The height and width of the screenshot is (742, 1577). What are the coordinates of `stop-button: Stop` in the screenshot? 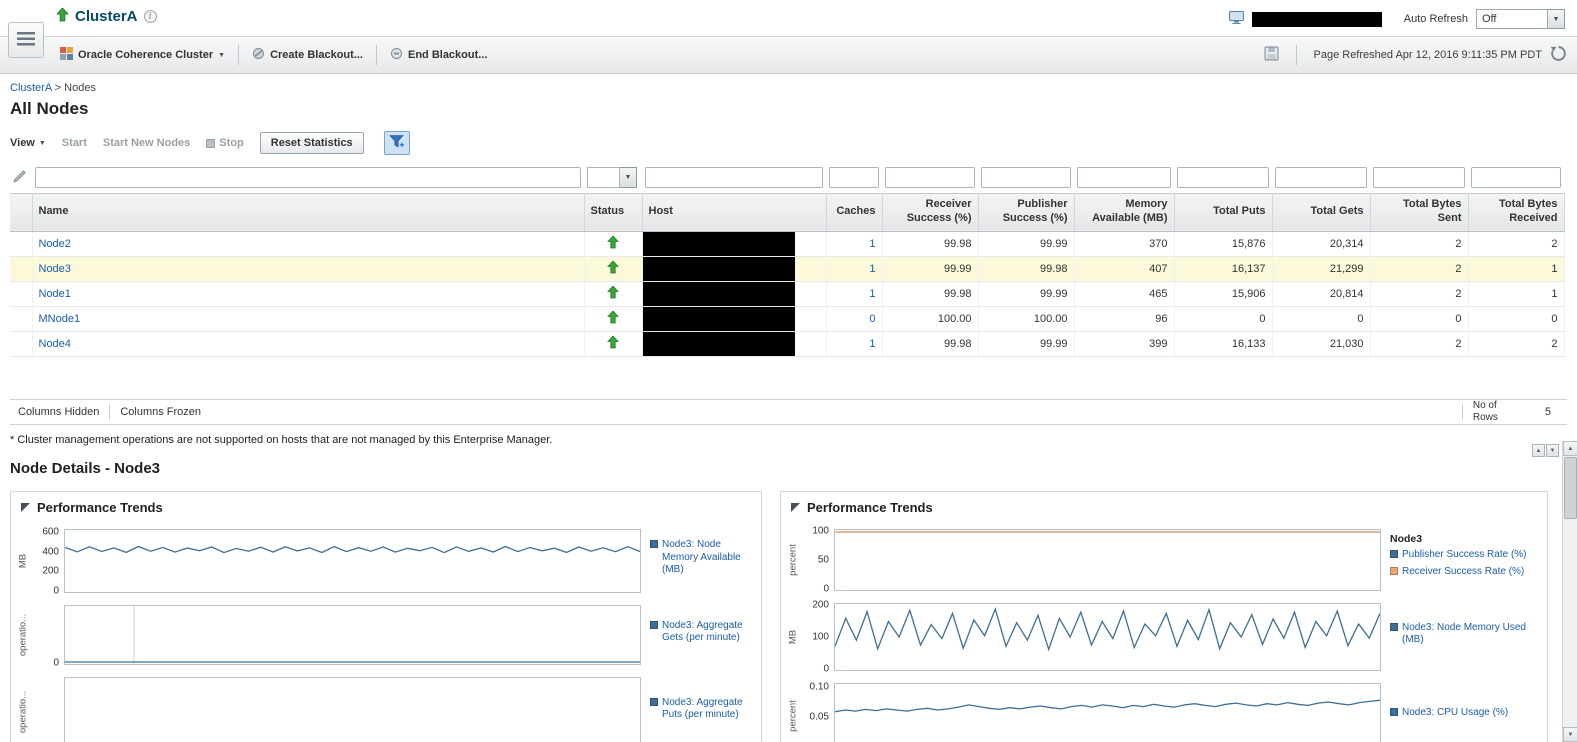 It's located at (225, 143).